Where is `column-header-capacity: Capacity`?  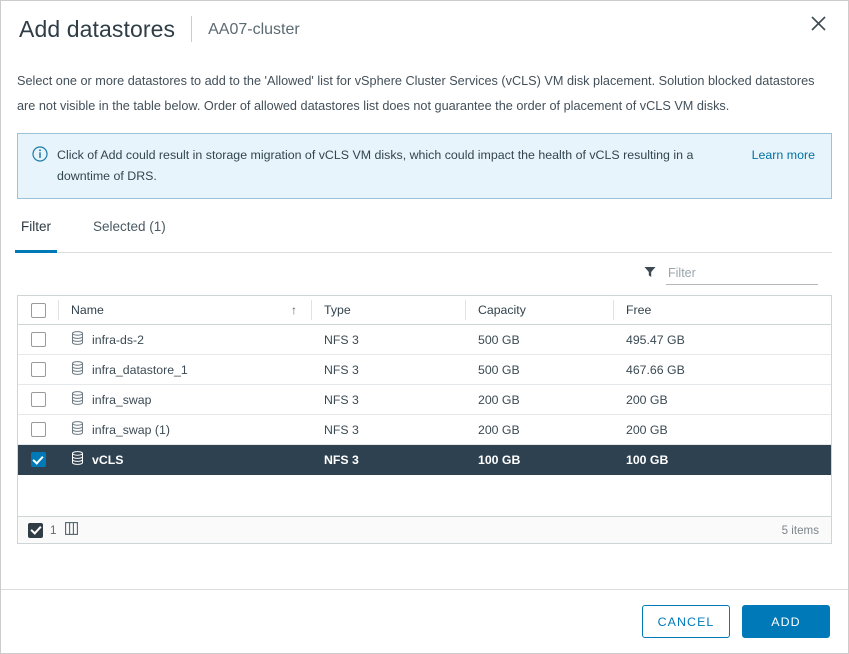
column-header-capacity: Capacity is located at coordinates (539, 310).